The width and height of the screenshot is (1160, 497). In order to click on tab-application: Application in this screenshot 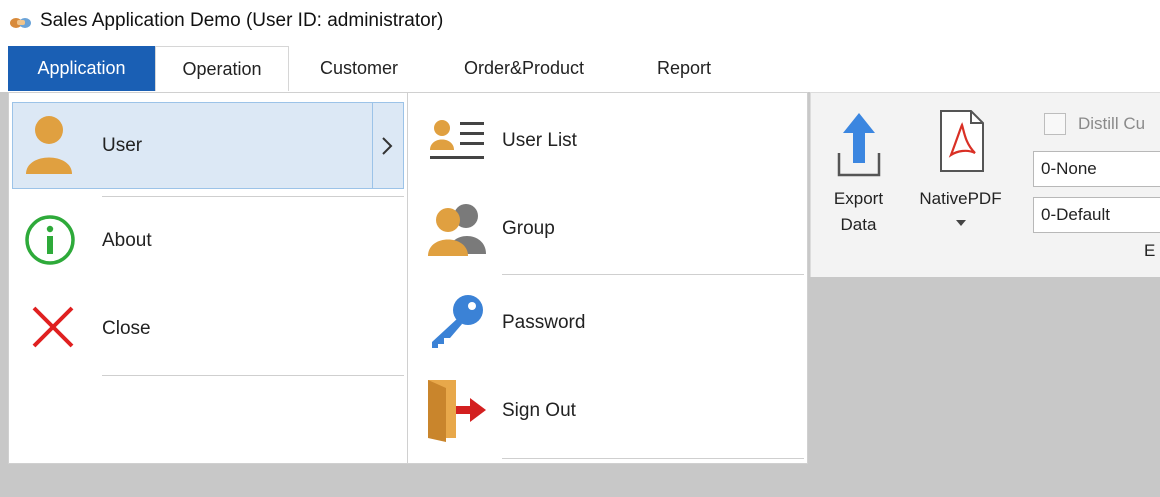, I will do `click(81, 68)`.